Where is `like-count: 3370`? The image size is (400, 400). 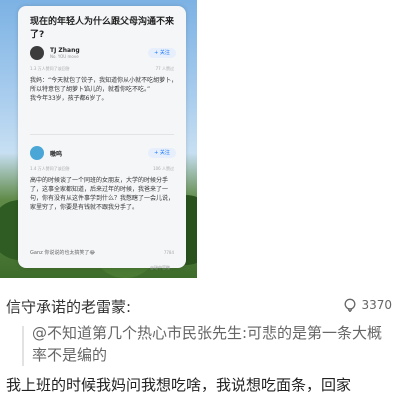 like-count: 3370 is located at coordinates (367, 305).